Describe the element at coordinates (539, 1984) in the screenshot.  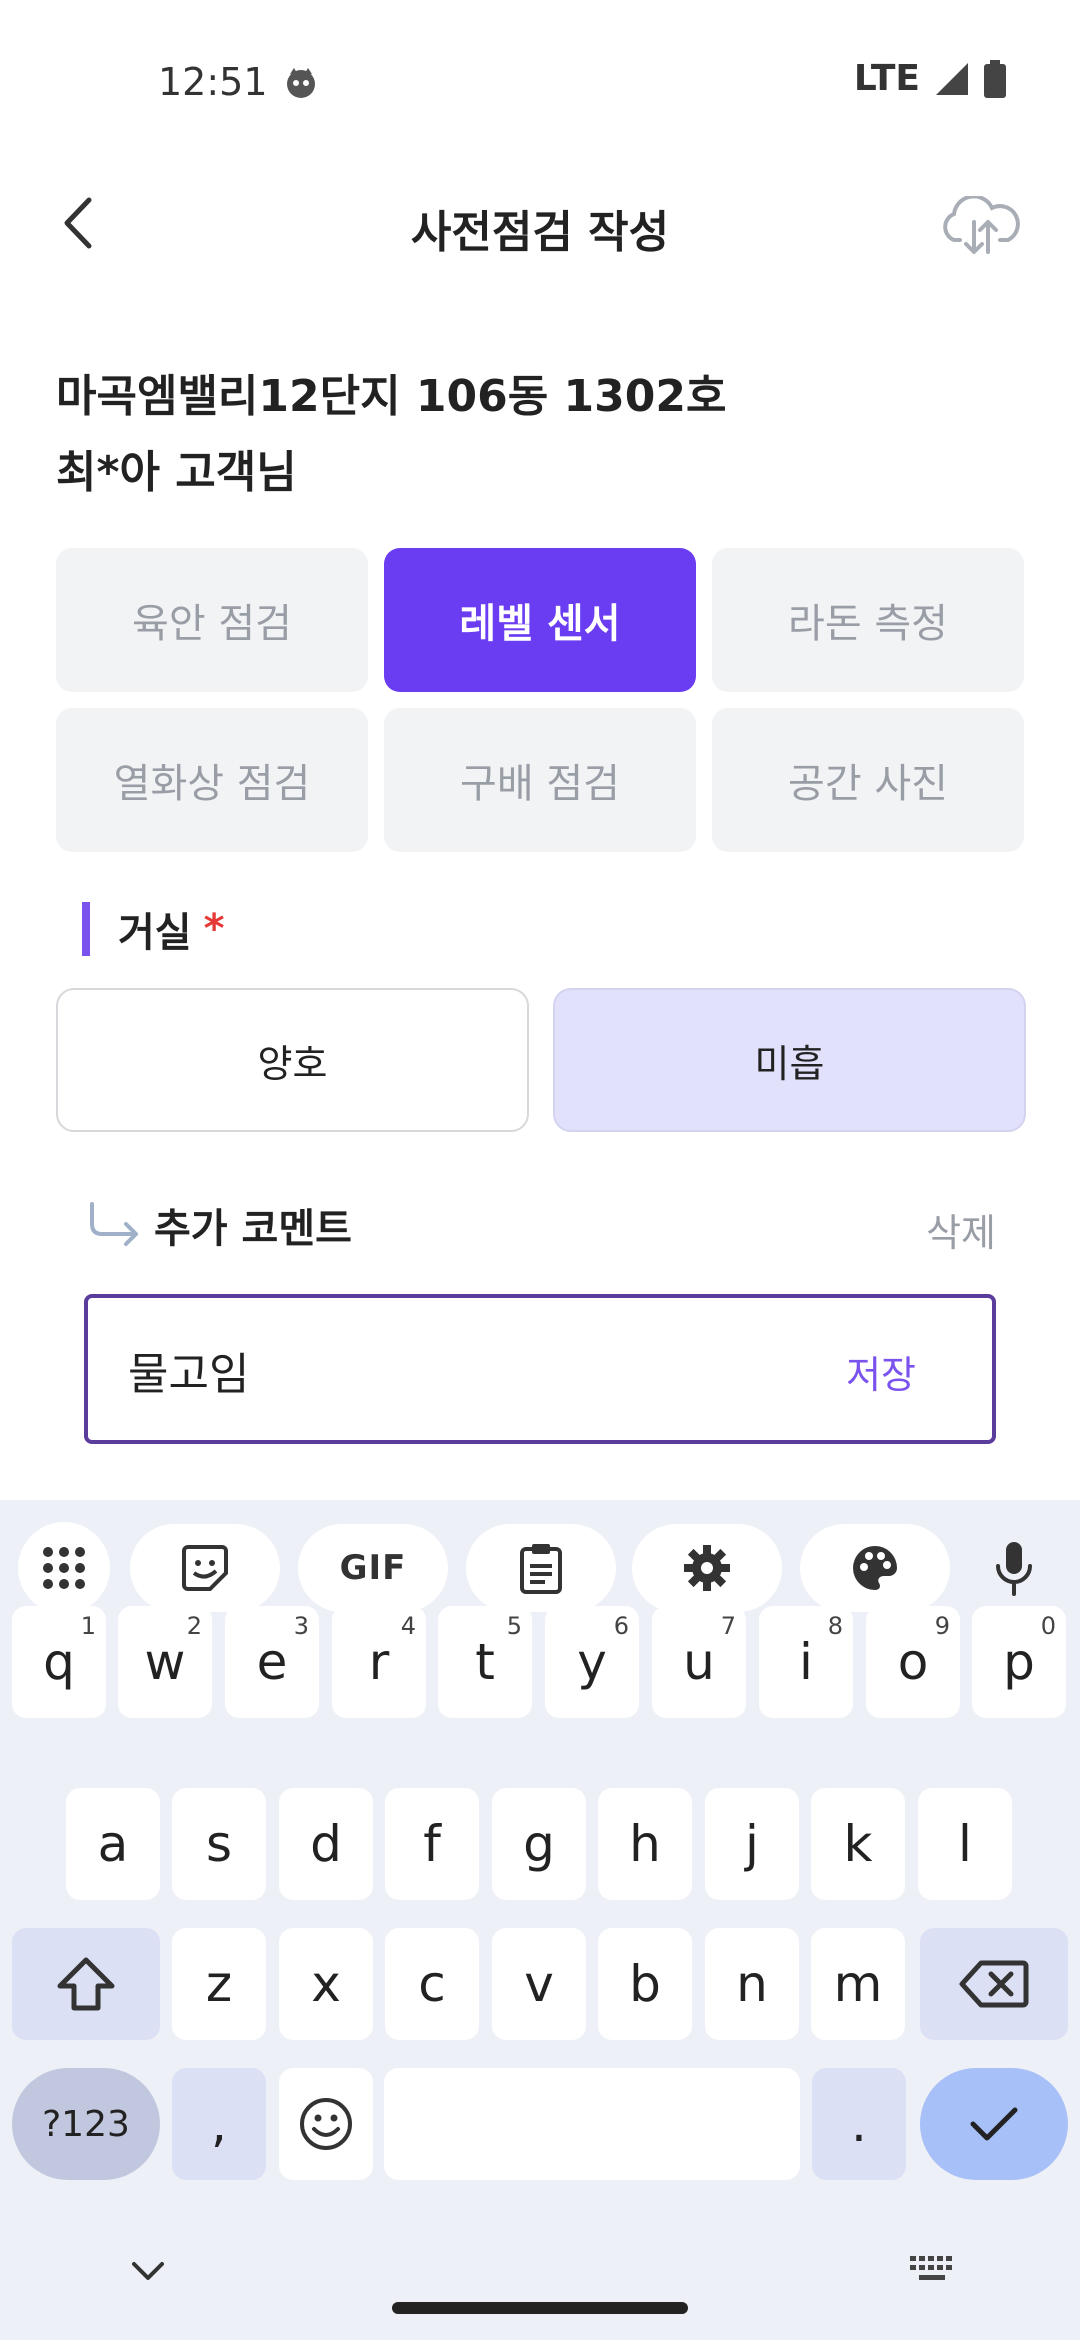
I see `key-v: v` at that location.